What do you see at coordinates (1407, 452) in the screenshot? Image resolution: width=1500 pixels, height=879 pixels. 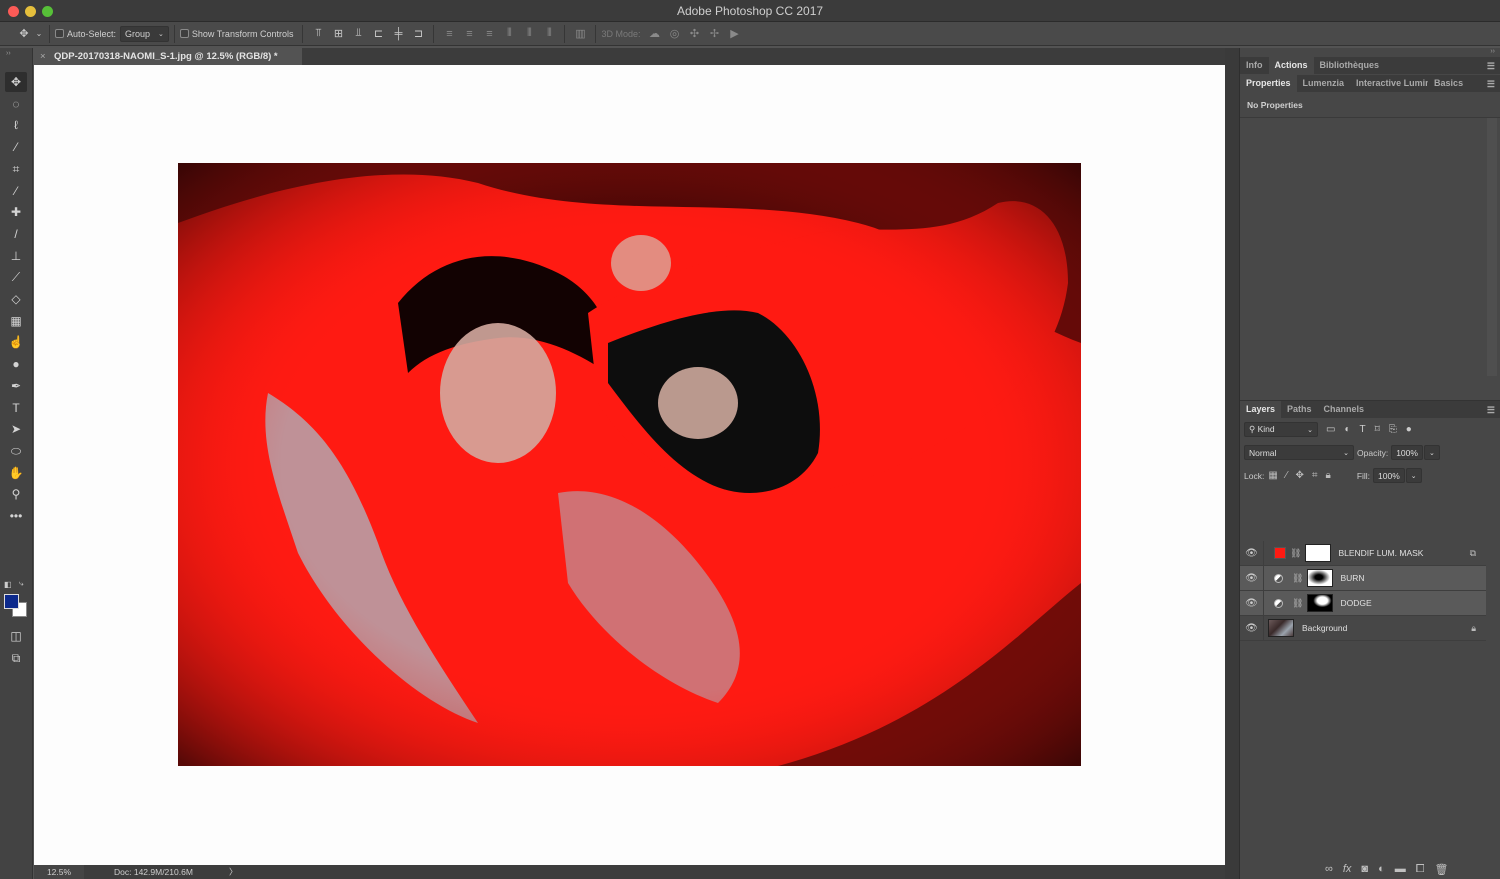 I see `opacity-input: 100%` at bounding box center [1407, 452].